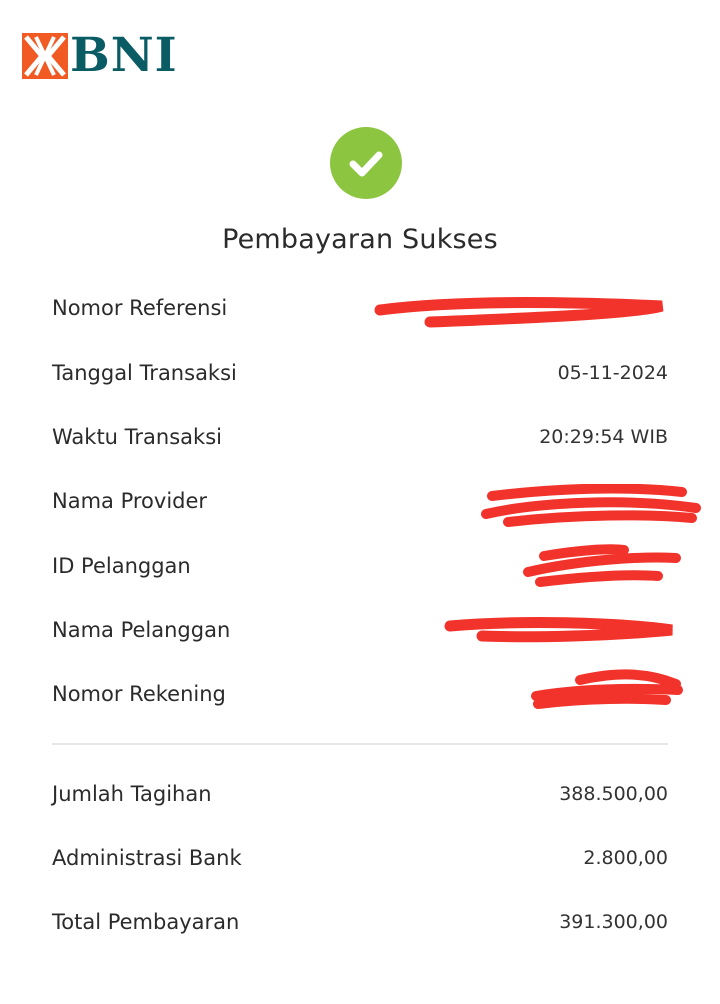 This screenshot has height=1004, width=720. I want to click on bni-logo-text: BNI, so click(124, 55).